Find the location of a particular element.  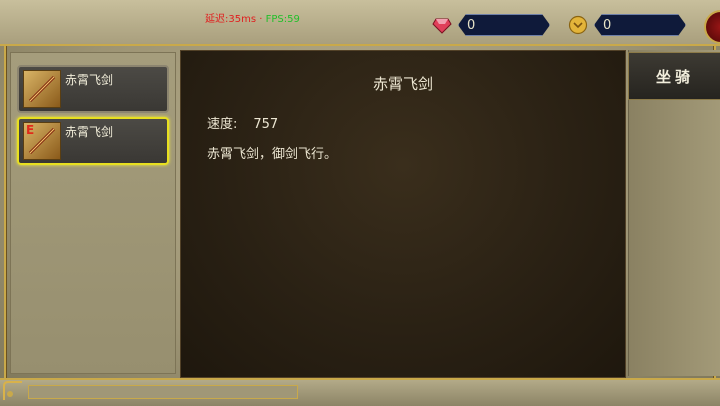

detail-title: 赤霄飞剑 is located at coordinates (402, 84).